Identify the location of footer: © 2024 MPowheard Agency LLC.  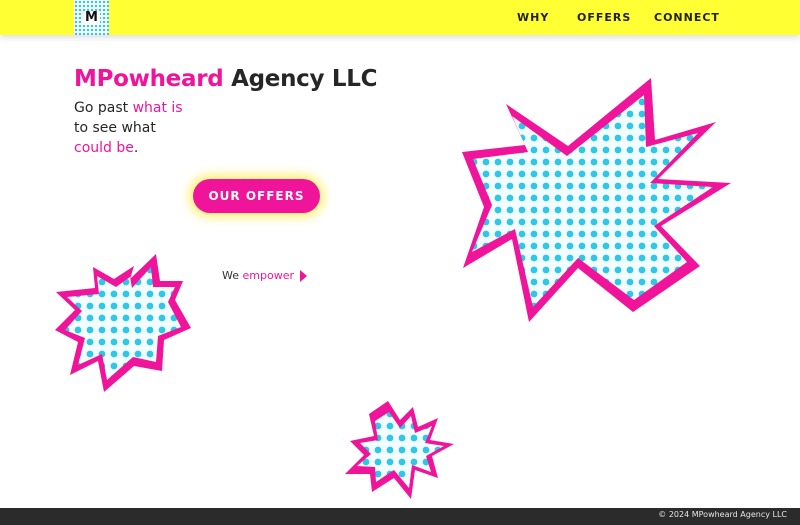
(400, 516).